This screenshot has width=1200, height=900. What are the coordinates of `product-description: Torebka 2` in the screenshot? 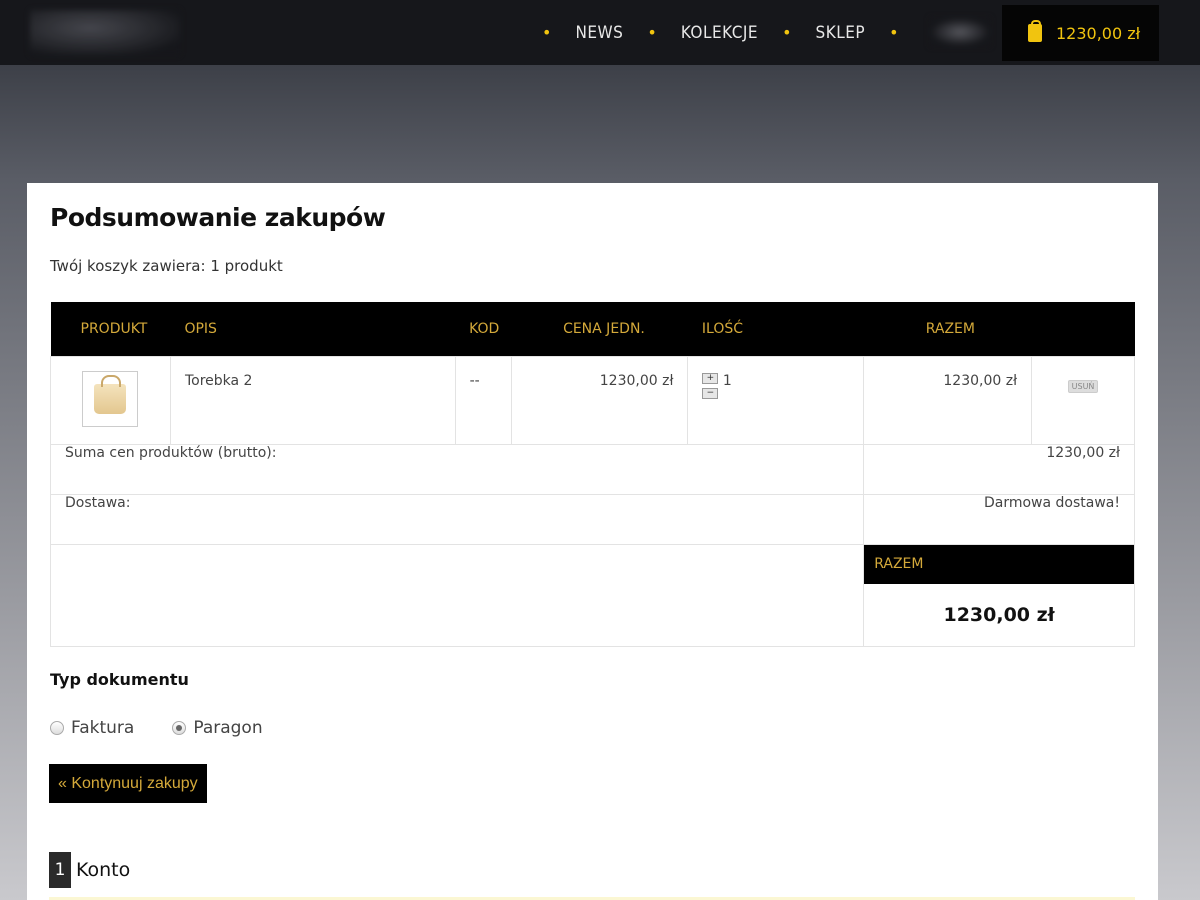 It's located at (312, 400).